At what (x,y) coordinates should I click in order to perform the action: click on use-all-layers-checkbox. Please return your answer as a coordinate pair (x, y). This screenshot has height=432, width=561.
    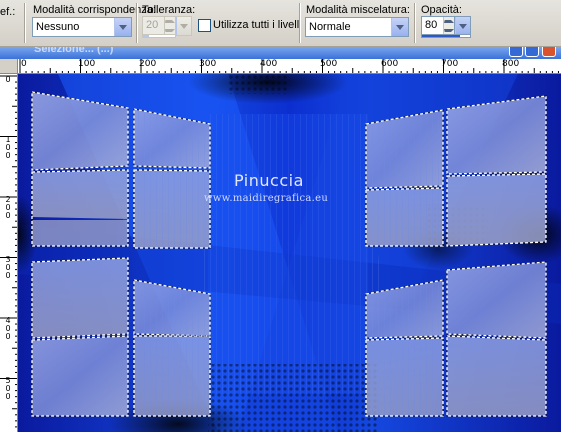
    Looking at the image, I should click on (204, 25).